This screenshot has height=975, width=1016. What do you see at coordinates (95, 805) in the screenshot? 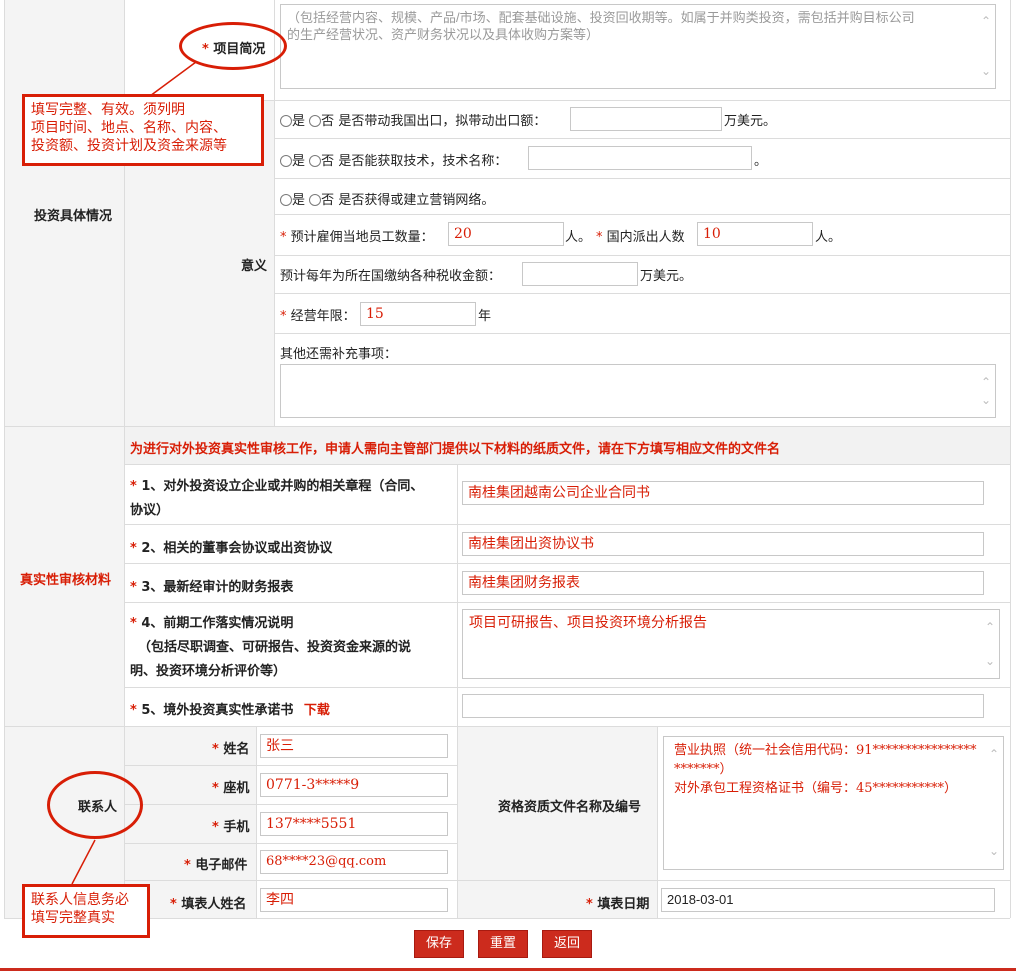
I see `annotation-oval-contact` at bounding box center [95, 805].